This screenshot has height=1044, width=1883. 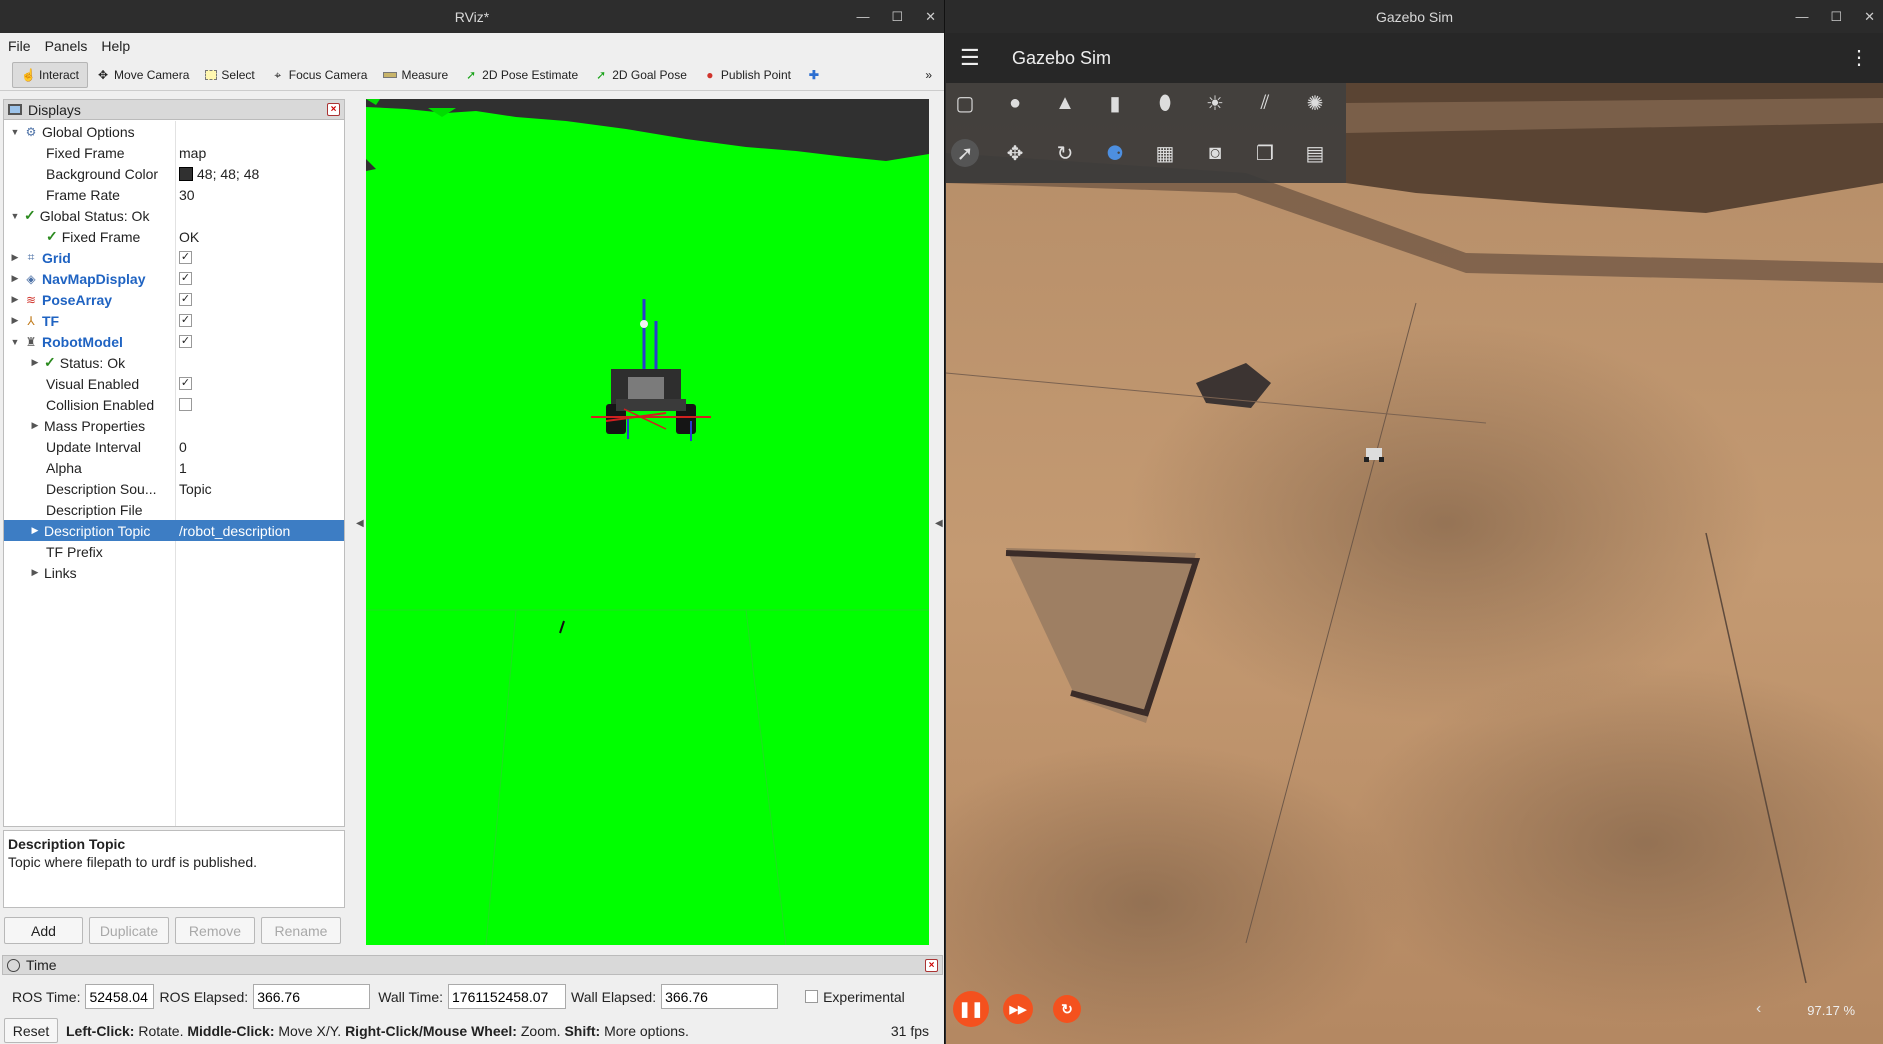 I want to click on ros-time-field, so click(x=120, y=996).